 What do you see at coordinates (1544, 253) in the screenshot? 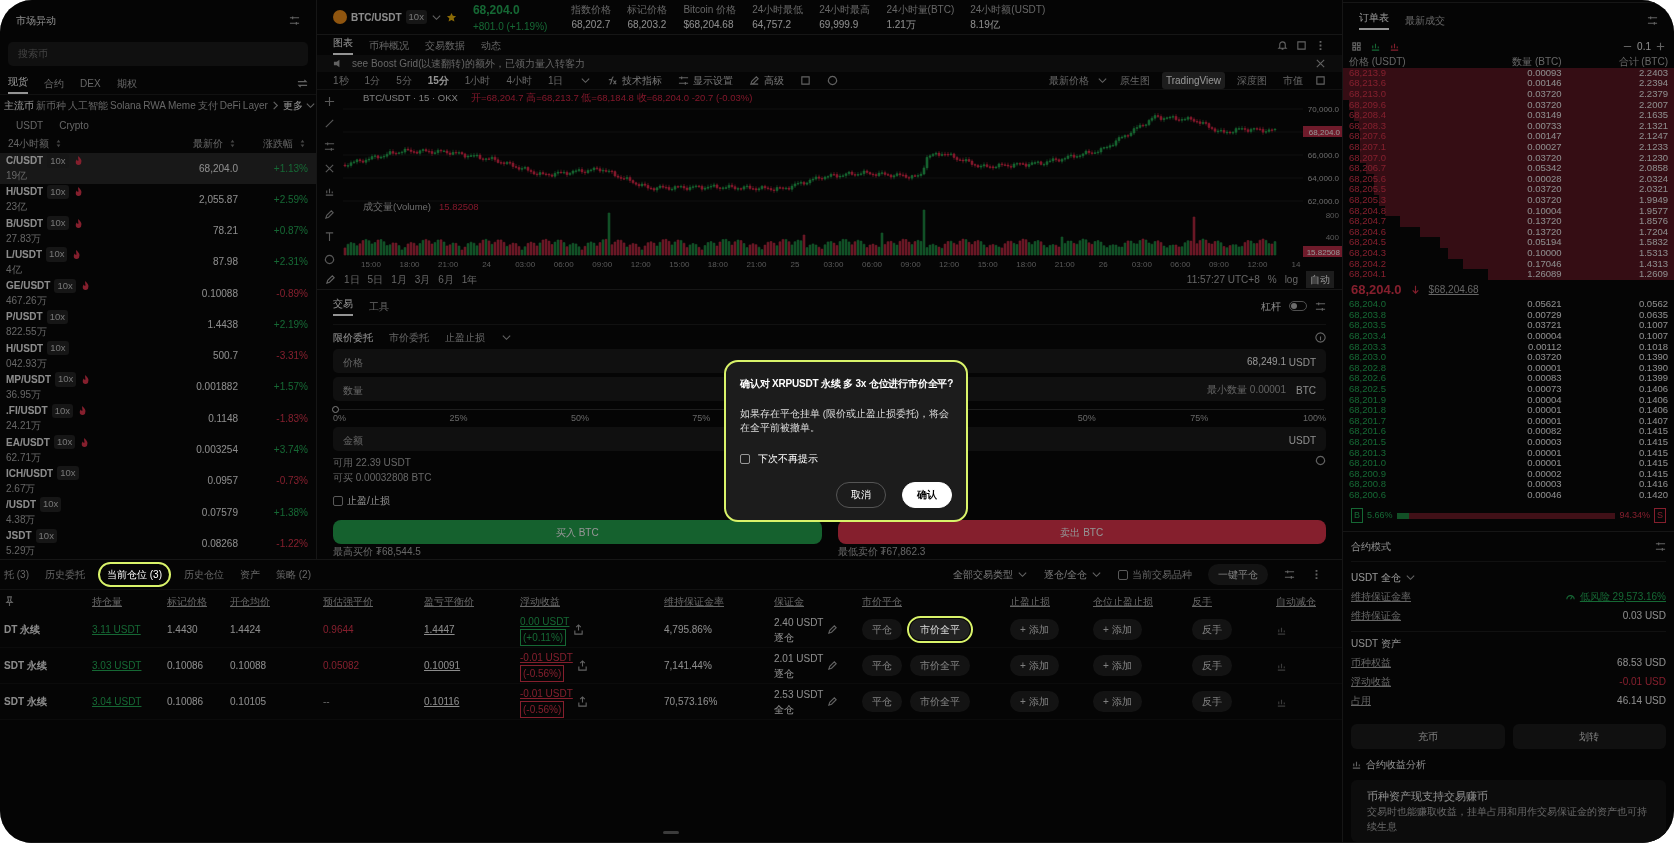
I see `ask-quantity: 0.10000` at bounding box center [1544, 253].